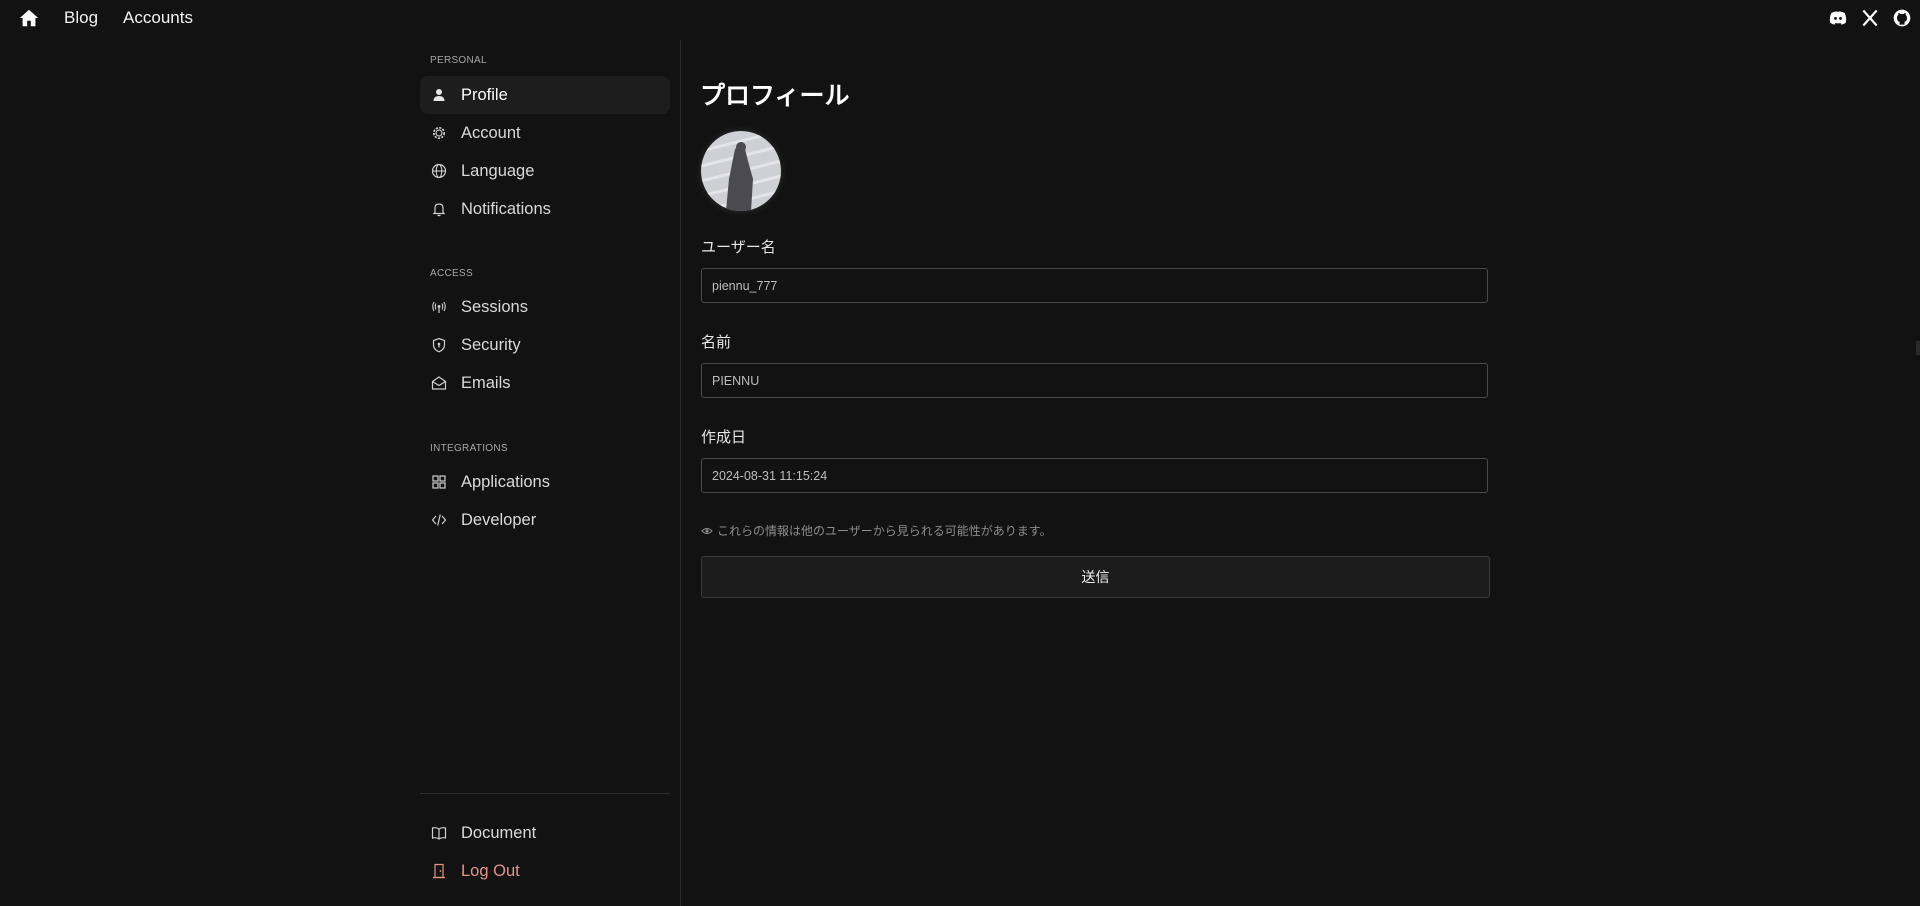 This screenshot has width=1920, height=906. What do you see at coordinates (1838, 18) in the screenshot?
I see `discord-icon` at bounding box center [1838, 18].